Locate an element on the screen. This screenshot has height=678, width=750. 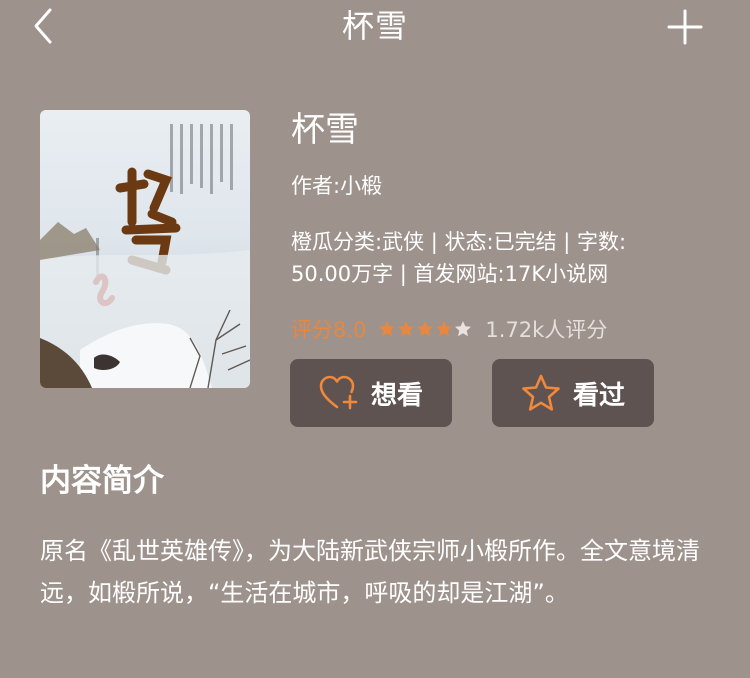
synopsis-heading: 内容简介 is located at coordinates (102, 481).